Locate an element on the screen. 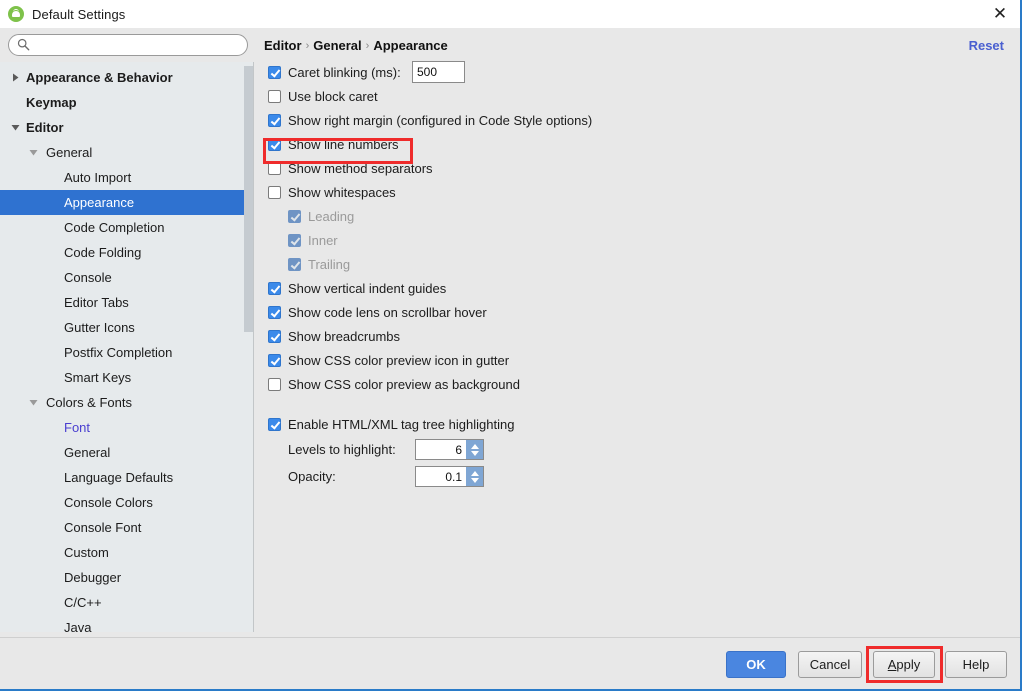  option-row-trailing: Trailing is located at coordinates (319, 264).